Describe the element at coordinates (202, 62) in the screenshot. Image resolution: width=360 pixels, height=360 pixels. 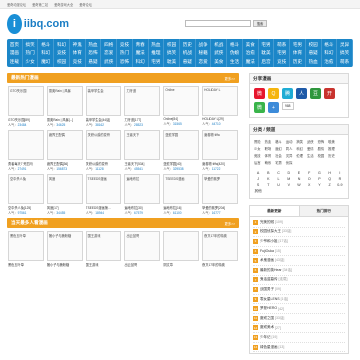
I see `nav-link: 恋爱` at that location.